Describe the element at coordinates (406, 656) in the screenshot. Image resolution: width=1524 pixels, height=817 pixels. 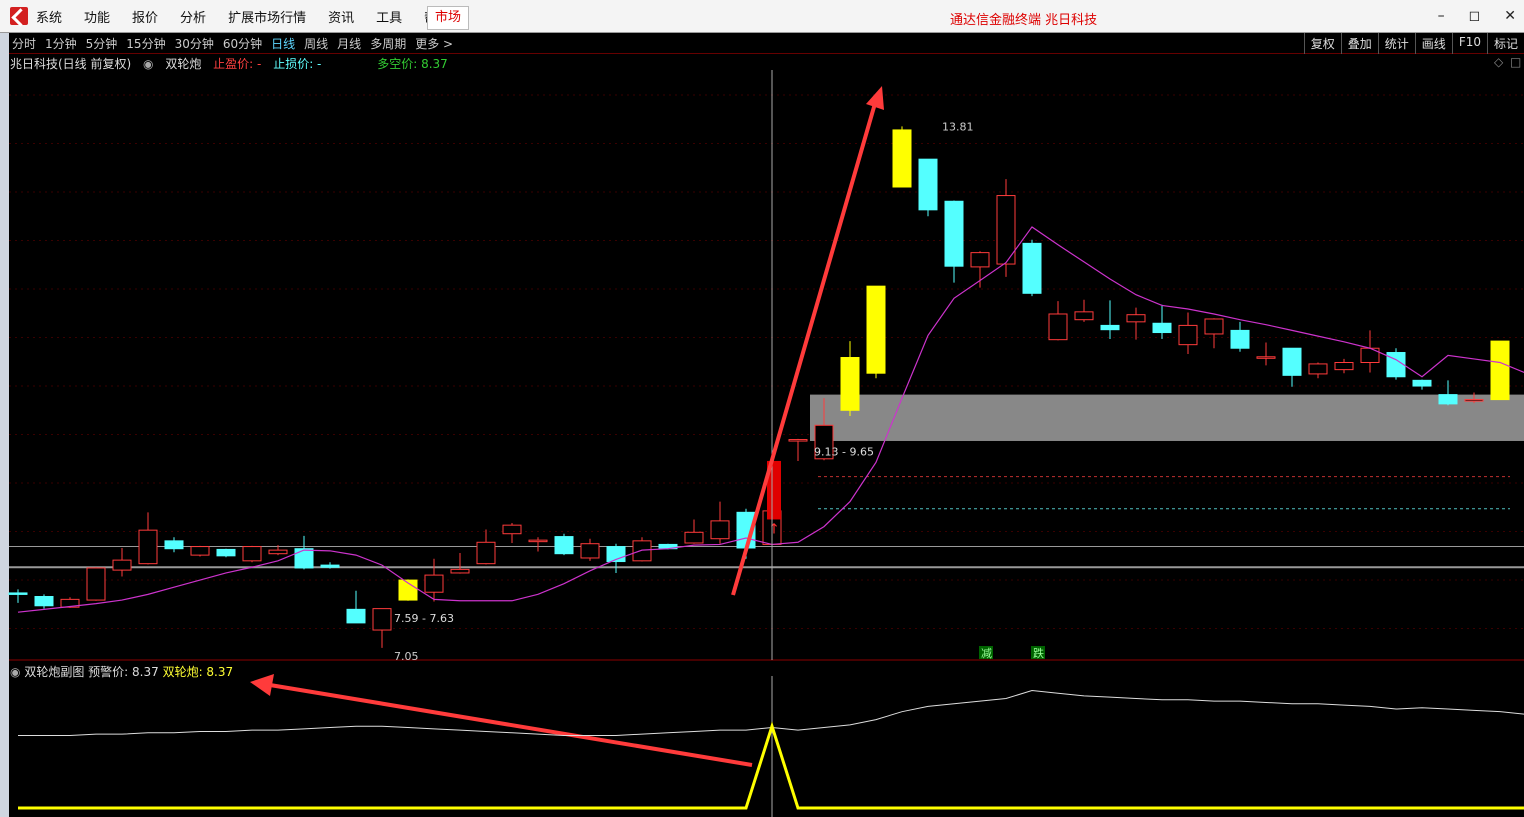
I see `low-price-label: 7.05` at that location.